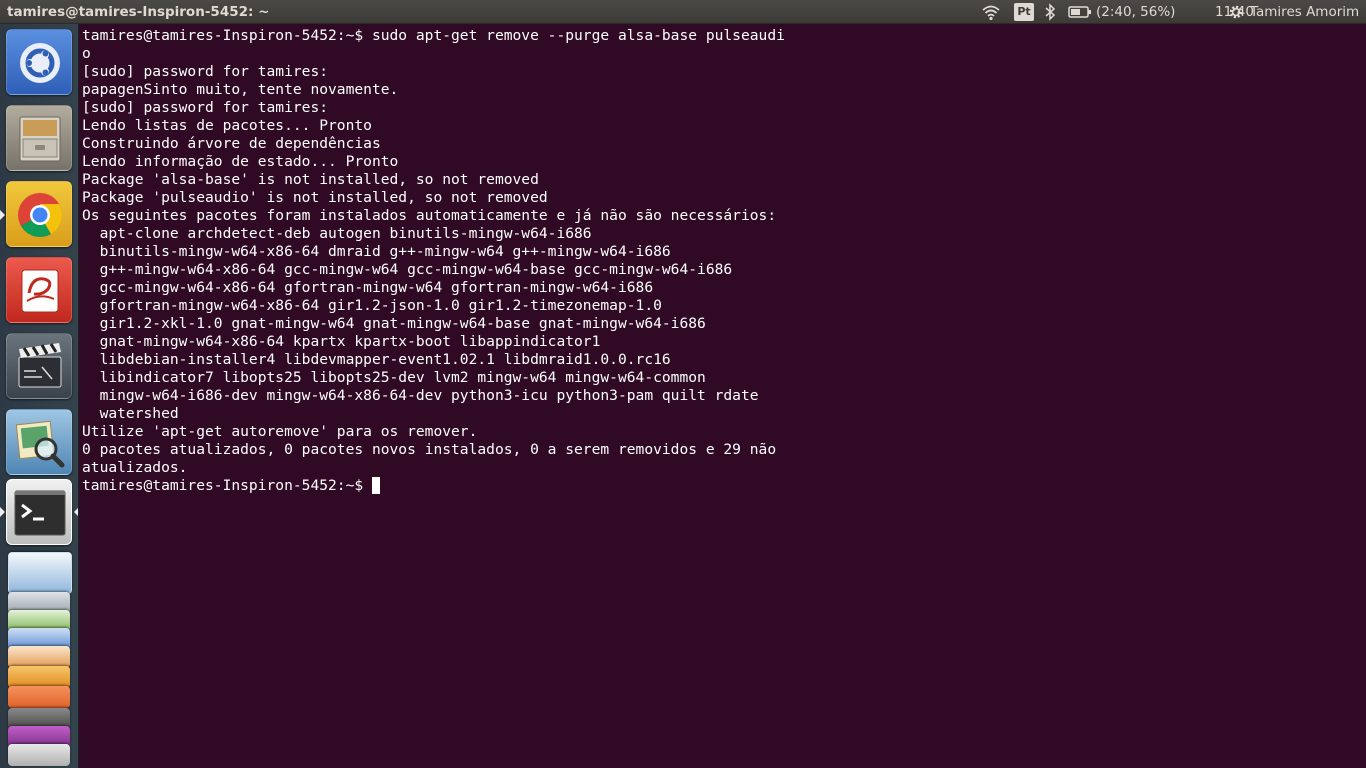  Describe the element at coordinates (40, 573) in the screenshot. I see `writer-icon` at that location.